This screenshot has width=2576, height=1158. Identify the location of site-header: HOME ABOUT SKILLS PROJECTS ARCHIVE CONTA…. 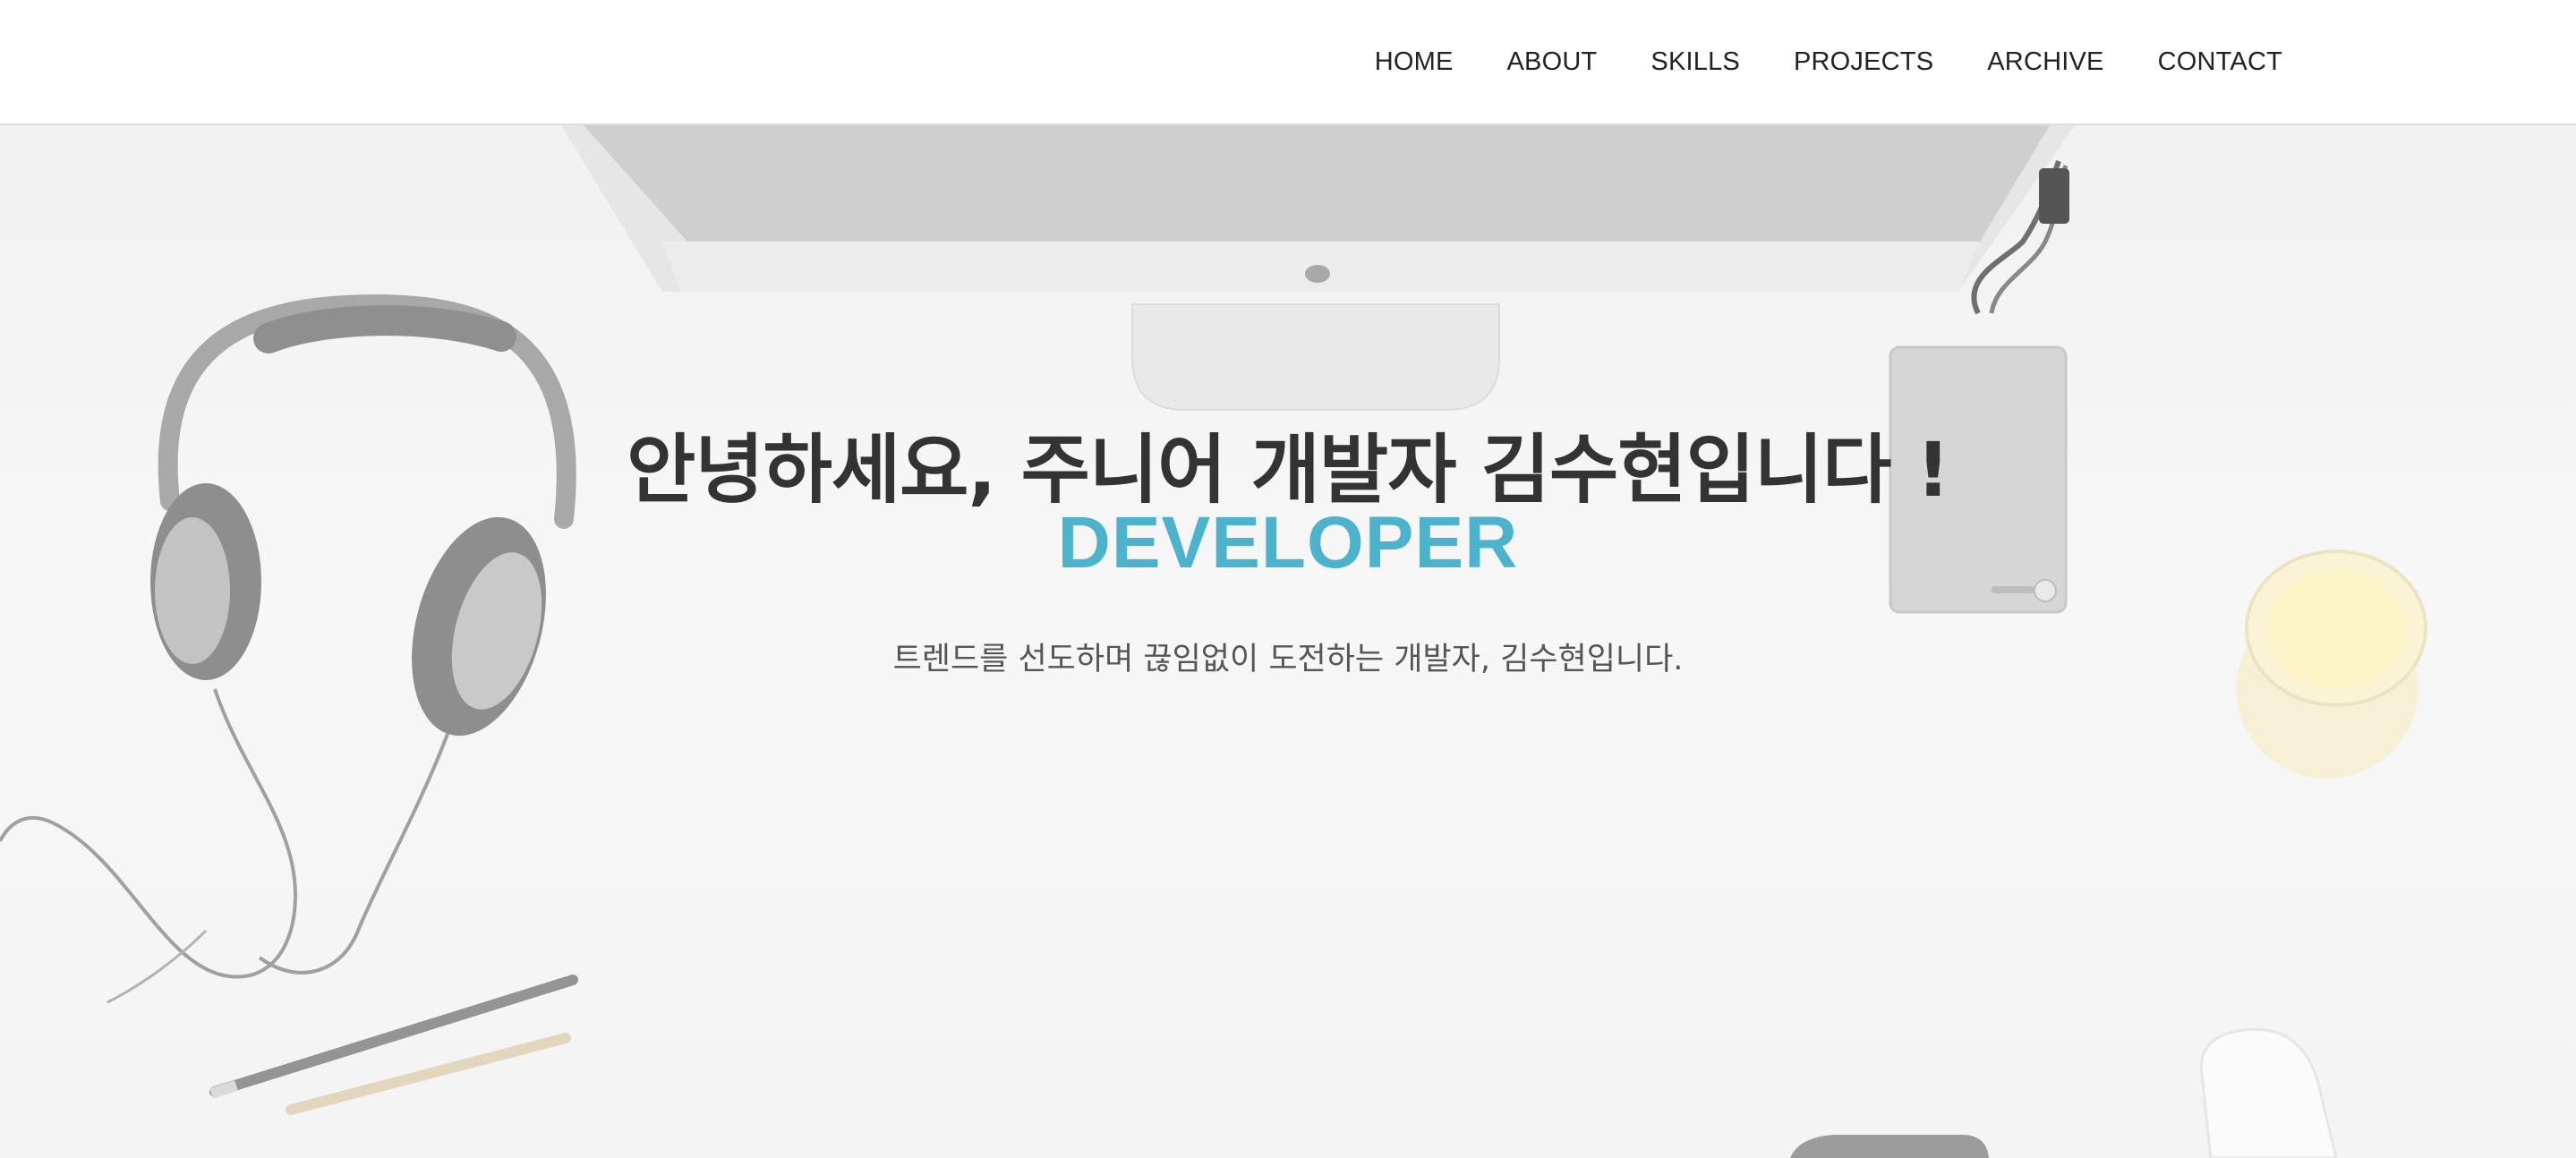
(1288, 62).